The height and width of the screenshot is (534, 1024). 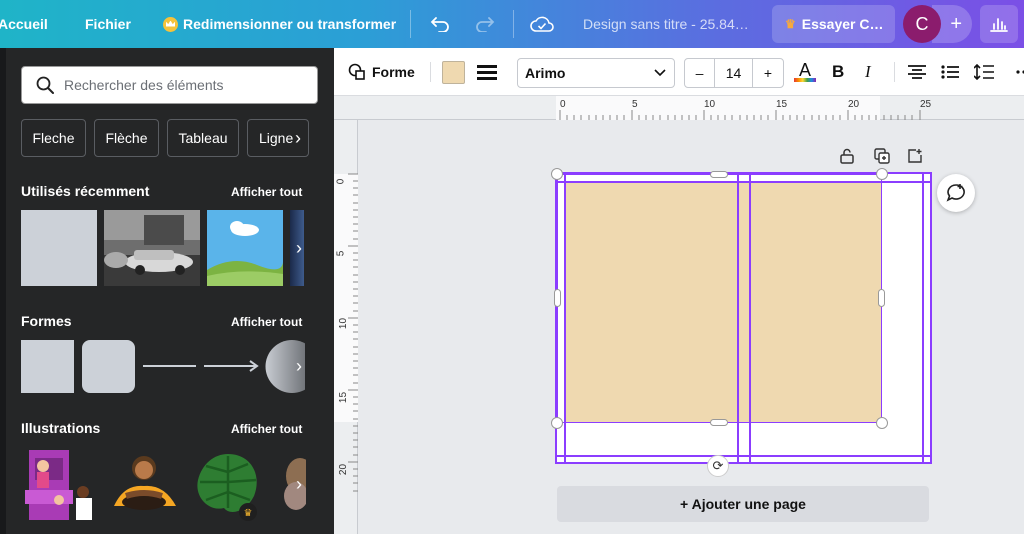 What do you see at coordinates (679, 72) in the screenshot?
I see `context-toolbar: Forme Arimo – 14 + A B I` at bounding box center [679, 72].